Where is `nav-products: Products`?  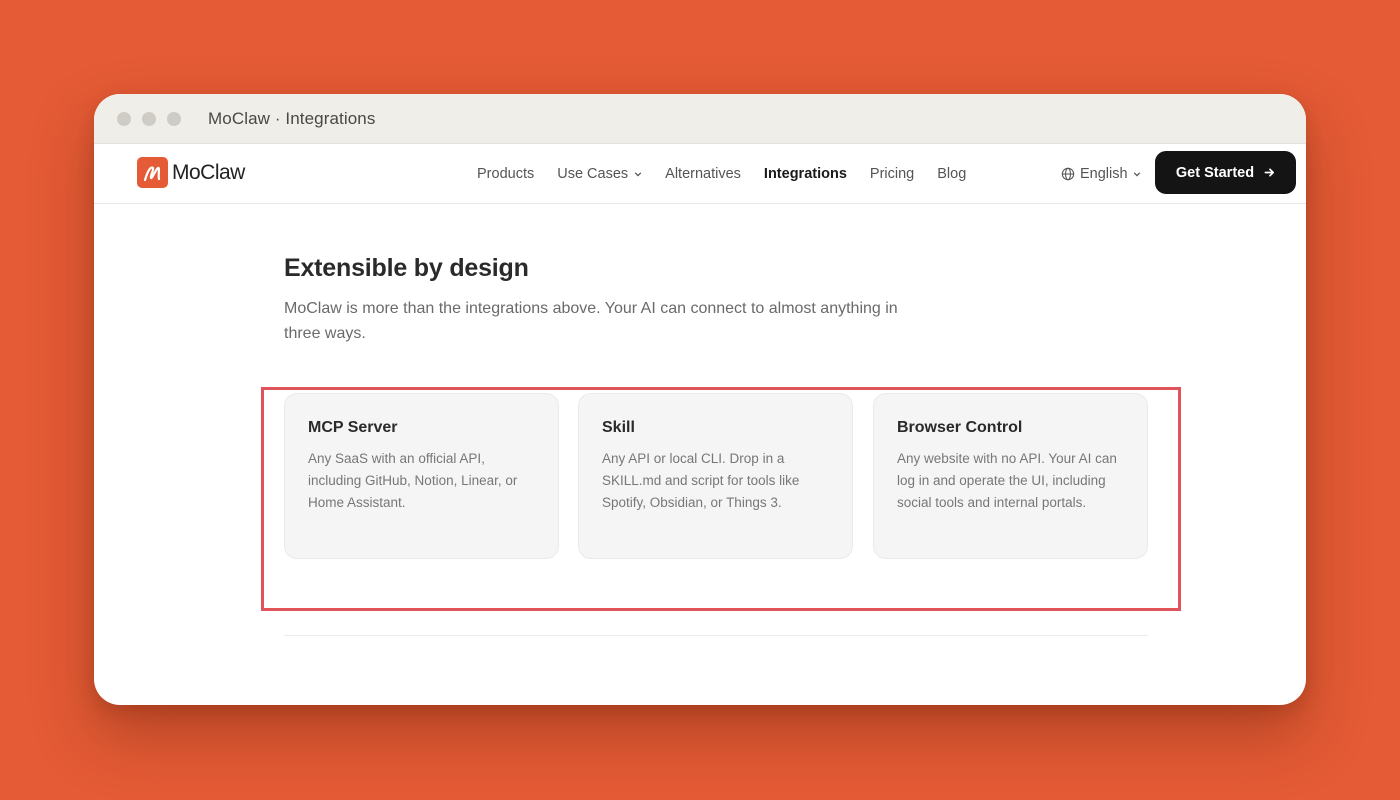
nav-products: Products is located at coordinates (505, 174).